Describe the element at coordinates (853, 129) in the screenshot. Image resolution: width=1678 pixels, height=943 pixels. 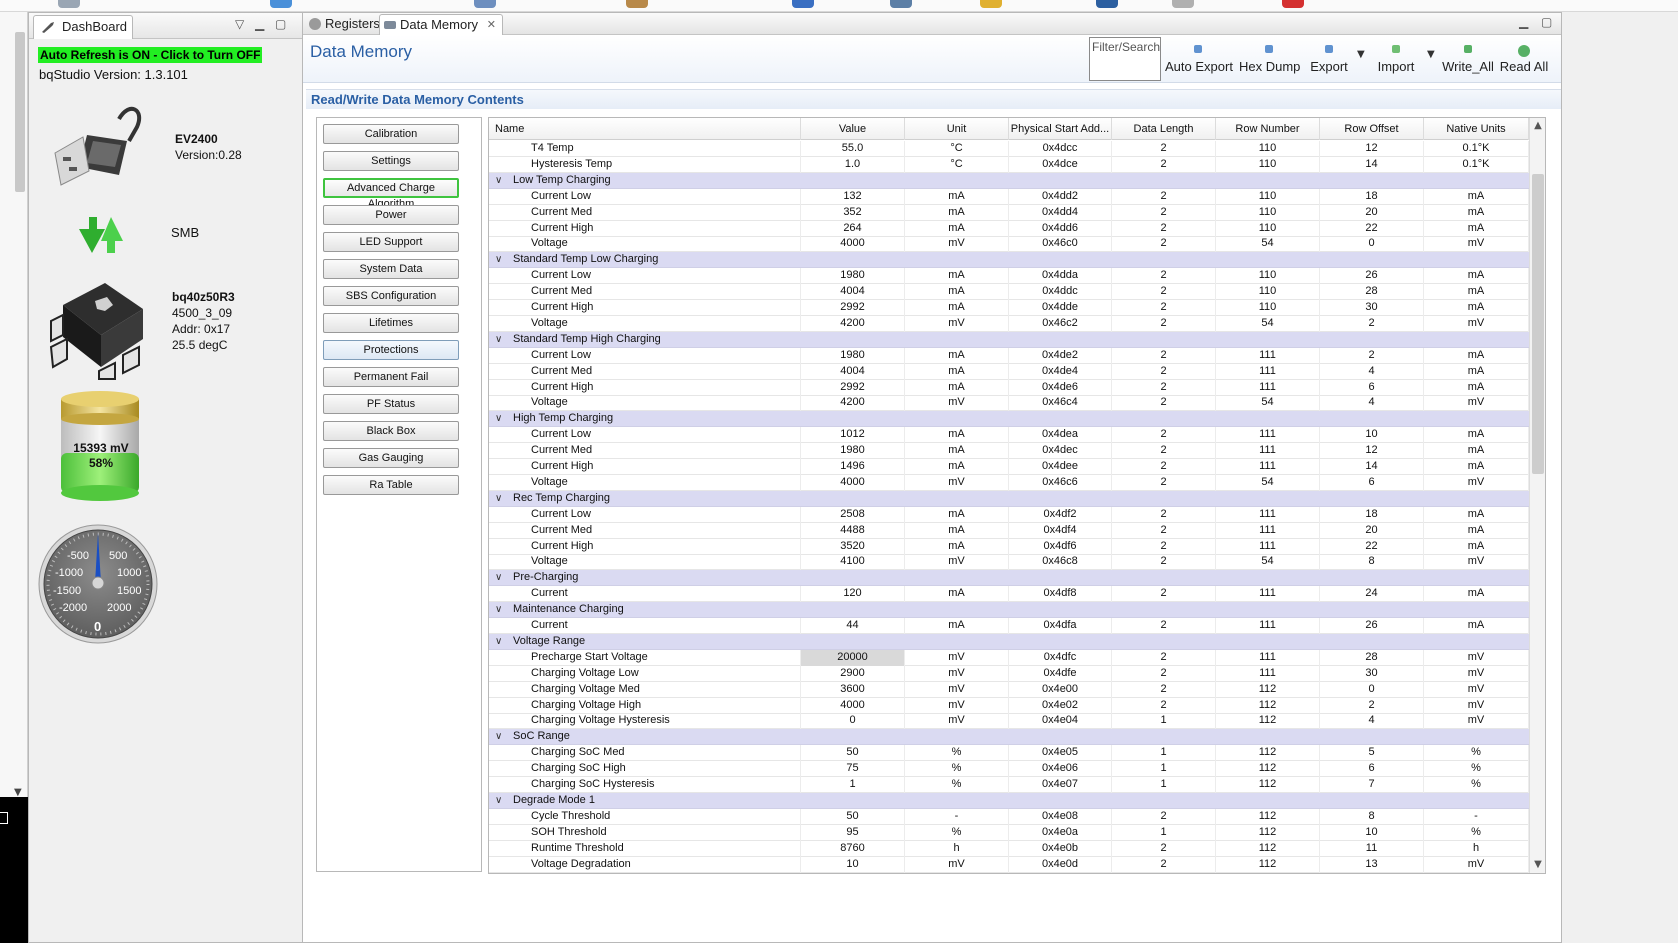
I see `column-header-value: Value` at that location.